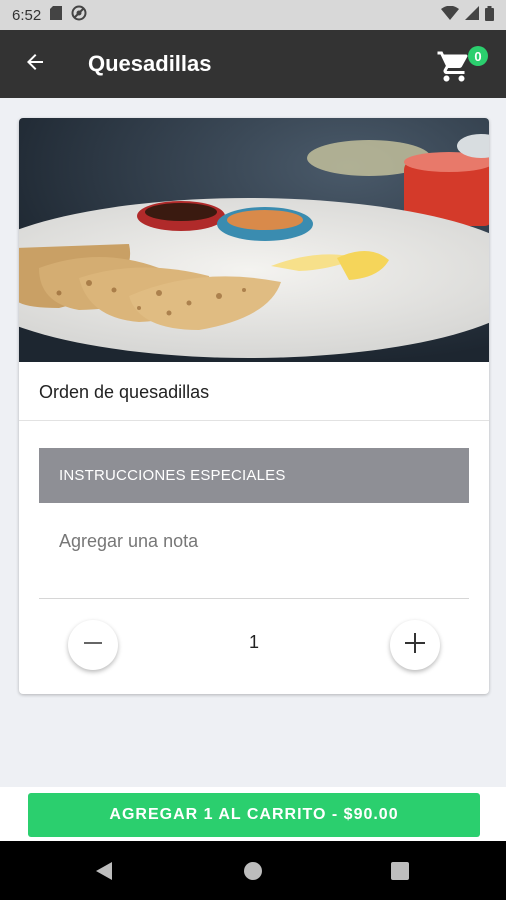  I want to click on plus-icon, so click(415, 645).